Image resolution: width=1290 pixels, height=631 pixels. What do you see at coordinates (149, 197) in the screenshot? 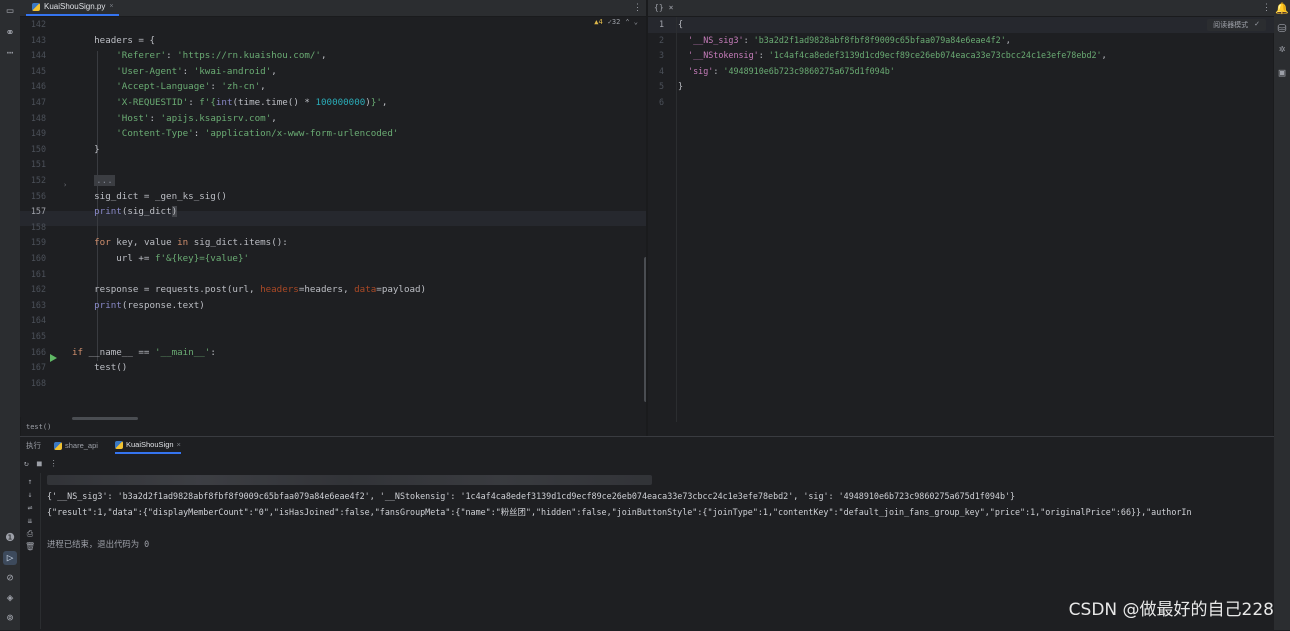
I see `code-line: sig_dict = _gen_ks_sig()` at bounding box center [149, 197].